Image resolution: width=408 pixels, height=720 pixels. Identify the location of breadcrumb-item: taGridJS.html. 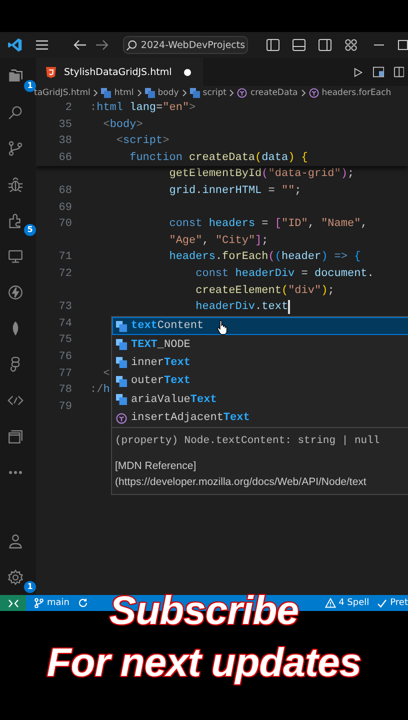
(62, 93).